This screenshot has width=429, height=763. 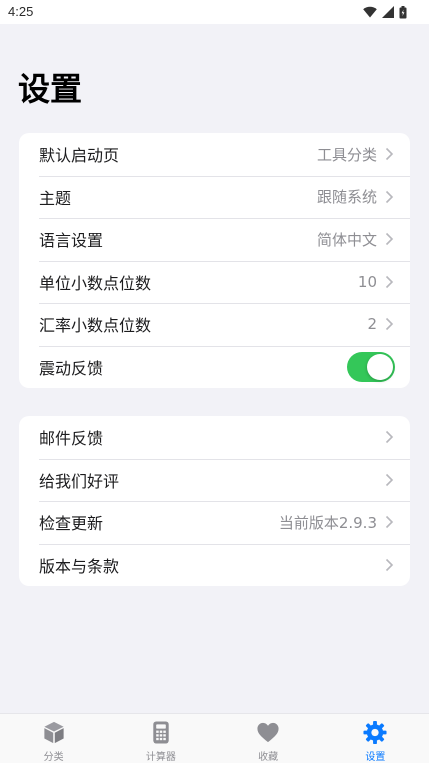 I want to click on unit-decimal-places-row: 单位小数点位数 10, so click(x=214, y=282).